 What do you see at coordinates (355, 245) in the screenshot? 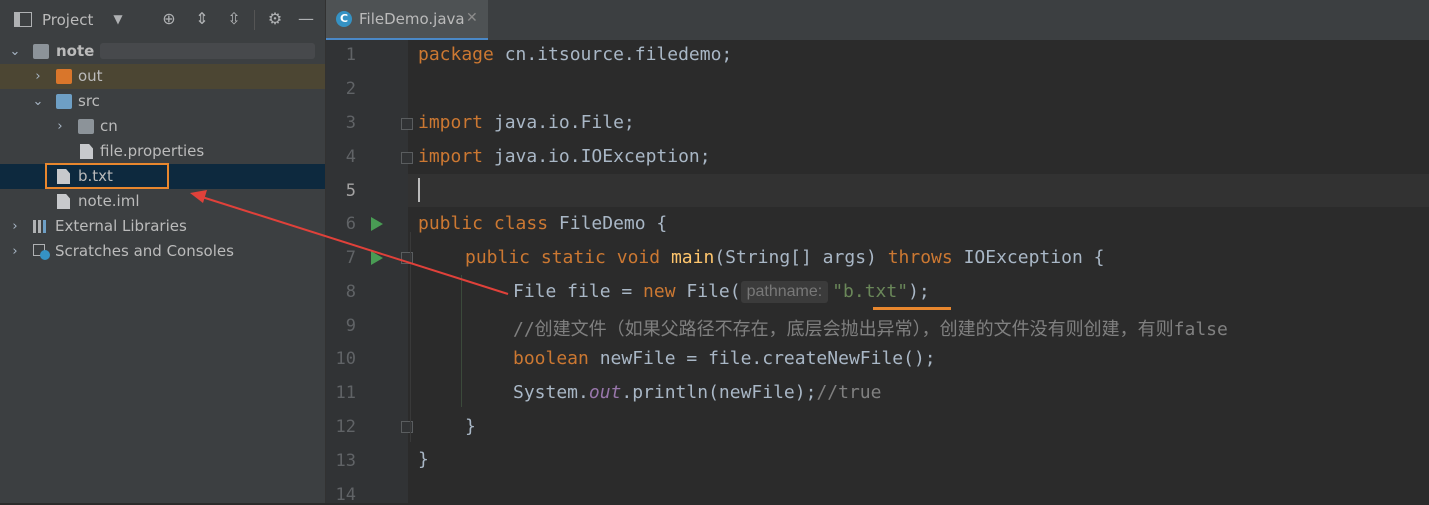
I see `arrow-line` at bounding box center [355, 245].